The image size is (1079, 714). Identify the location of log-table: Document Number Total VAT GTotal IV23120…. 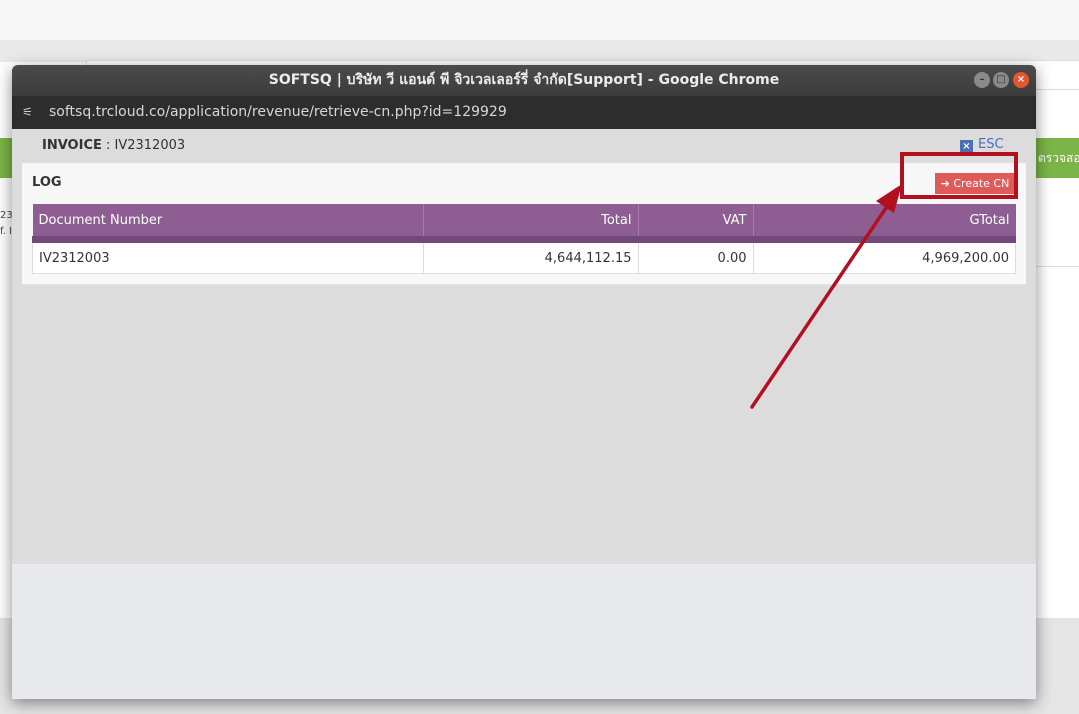
(524, 239).